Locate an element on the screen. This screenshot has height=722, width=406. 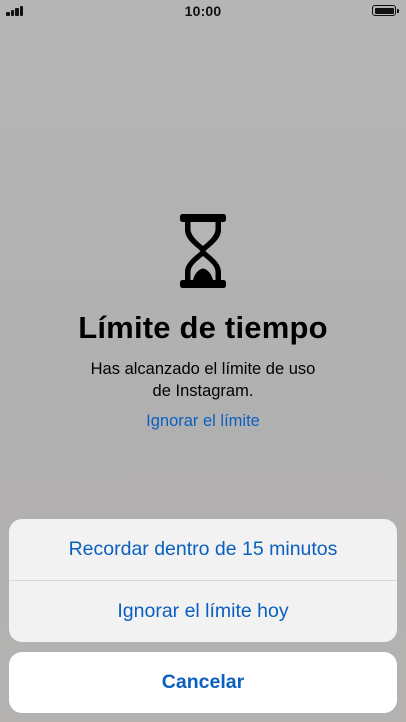
status-time: 10:00 is located at coordinates (203, 11).